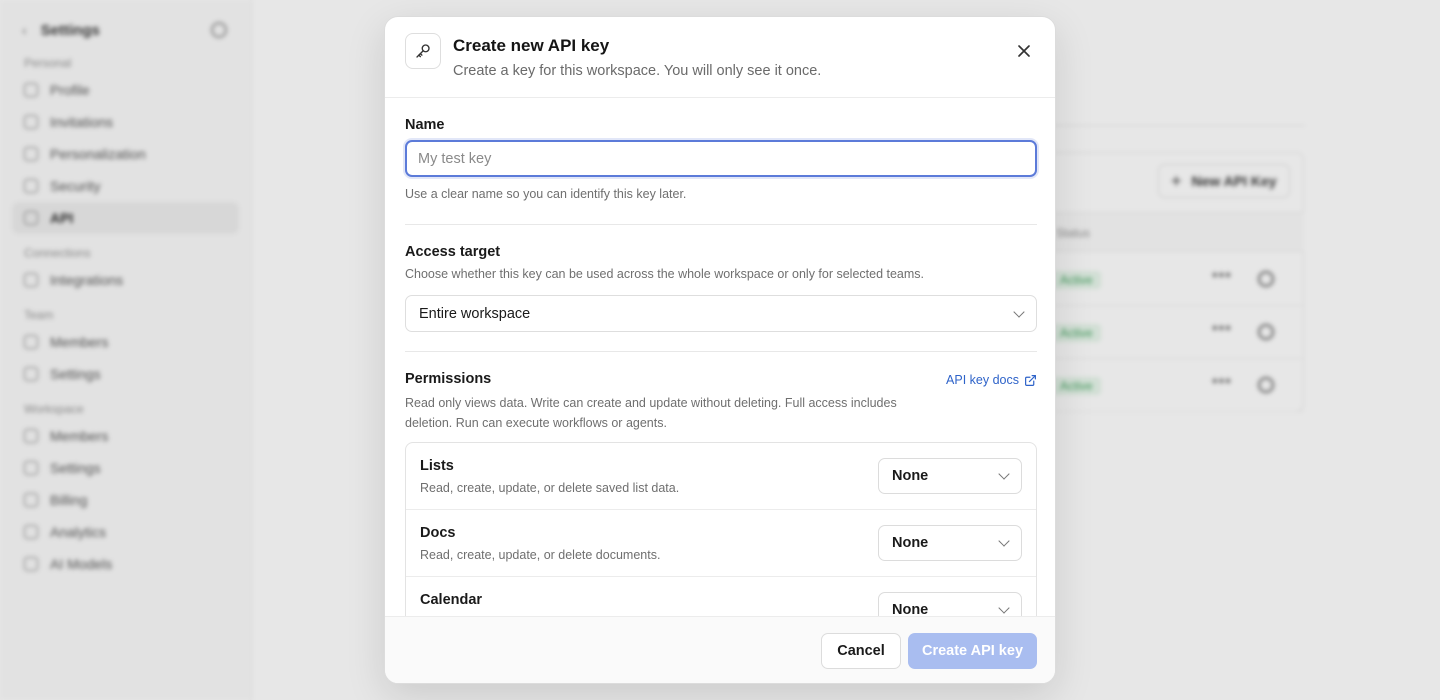  What do you see at coordinates (1030, 380) in the screenshot?
I see `external-link-icon` at bounding box center [1030, 380].